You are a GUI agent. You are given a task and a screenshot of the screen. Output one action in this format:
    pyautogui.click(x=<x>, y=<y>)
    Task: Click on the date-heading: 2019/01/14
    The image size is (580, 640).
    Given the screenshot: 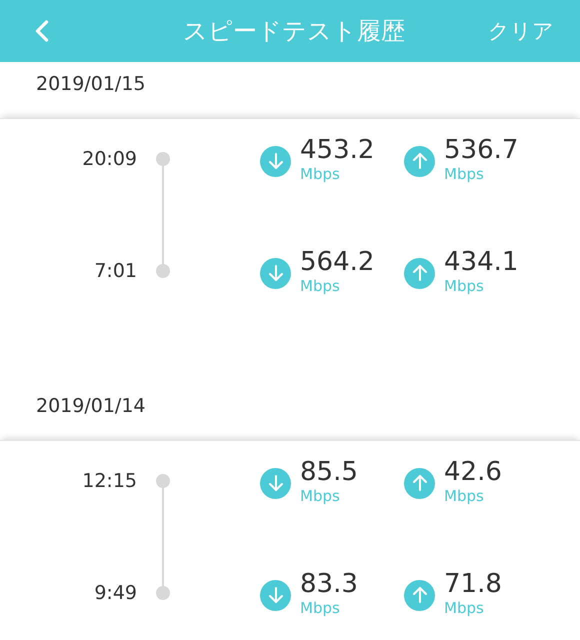 What is the action you would take?
    pyautogui.click(x=91, y=406)
    